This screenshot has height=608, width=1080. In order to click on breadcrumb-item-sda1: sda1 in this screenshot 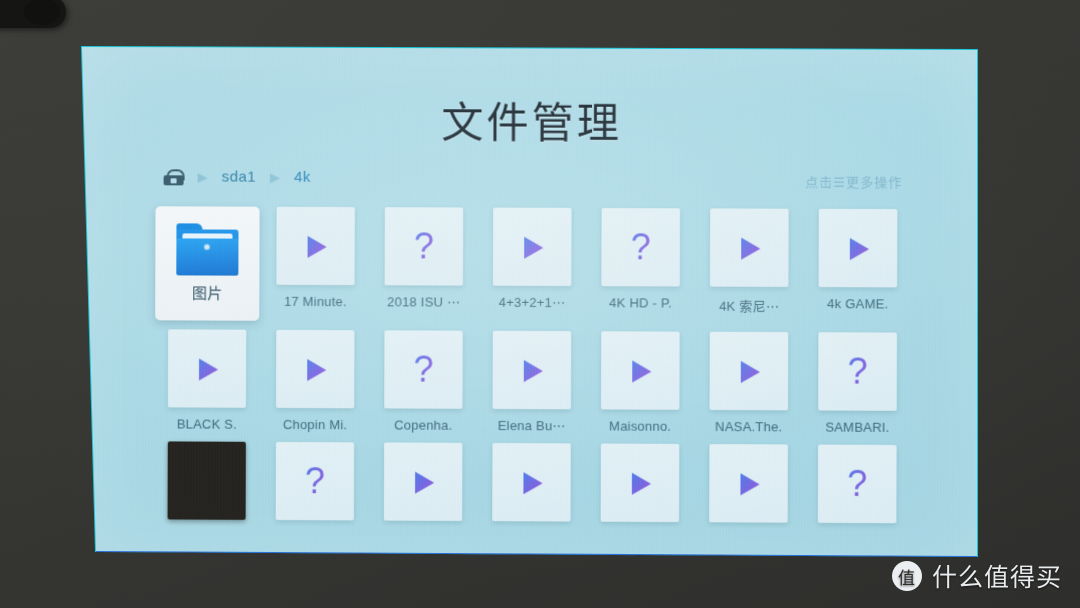, I will do `click(239, 177)`.